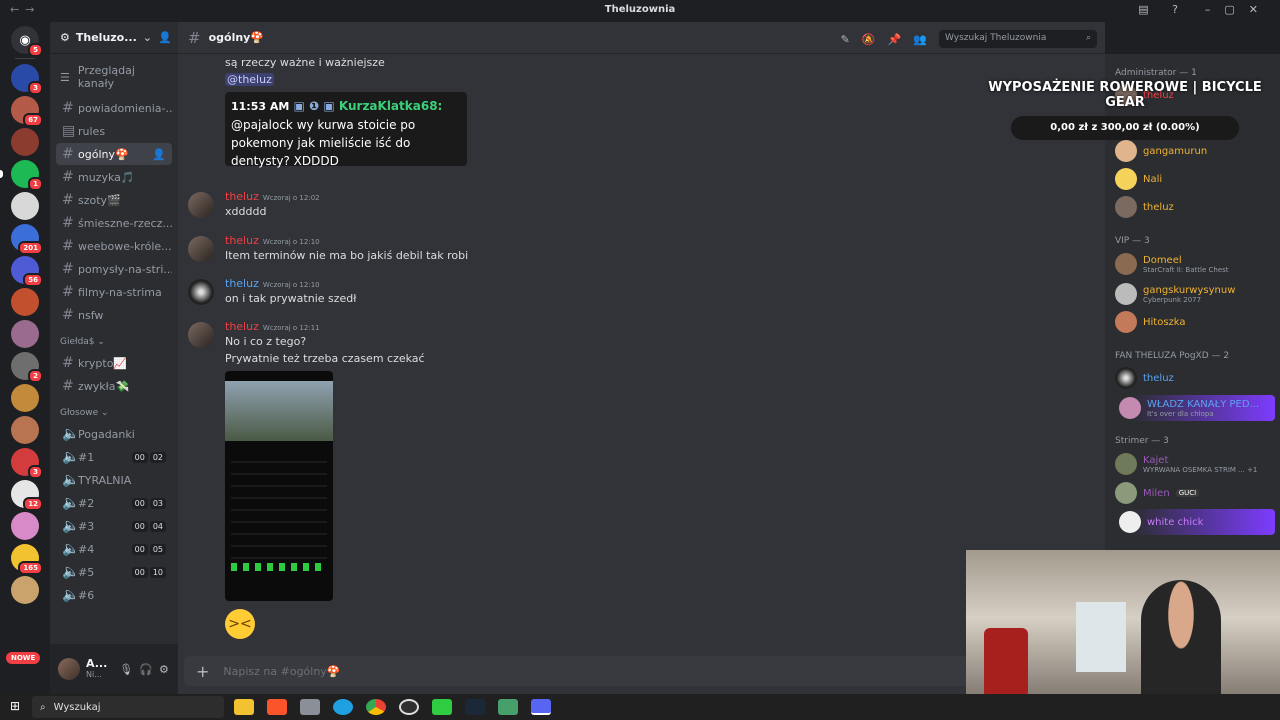 The image size is (1280, 720). Describe the element at coordinates (126, 669) in the screenshot. I see `microphone-icon: 🎙` at that location.